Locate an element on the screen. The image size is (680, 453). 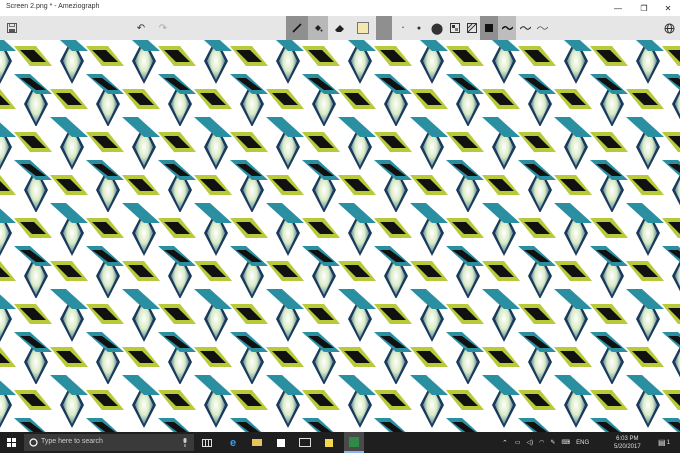
network-icon: ▭ is located at coordinates (518, 442).